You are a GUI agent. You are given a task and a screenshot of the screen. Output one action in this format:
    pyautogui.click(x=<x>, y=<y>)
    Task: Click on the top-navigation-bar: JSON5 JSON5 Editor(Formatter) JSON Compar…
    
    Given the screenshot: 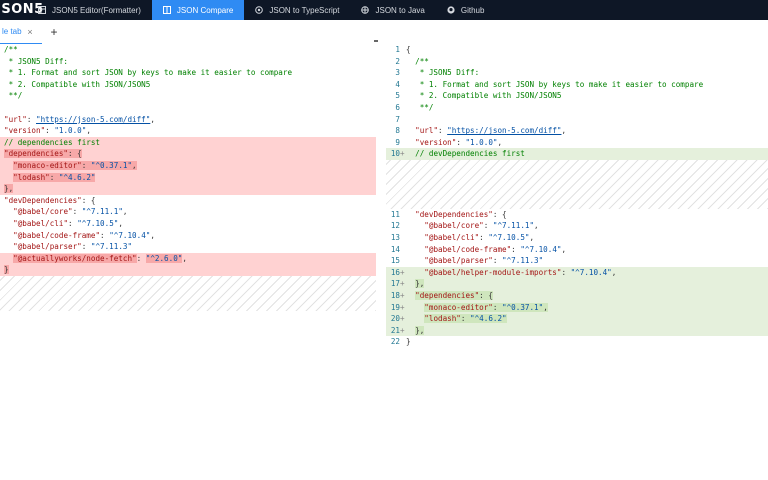 What is the action you would take?
    pyautogui.click(x=384, y=10)
    